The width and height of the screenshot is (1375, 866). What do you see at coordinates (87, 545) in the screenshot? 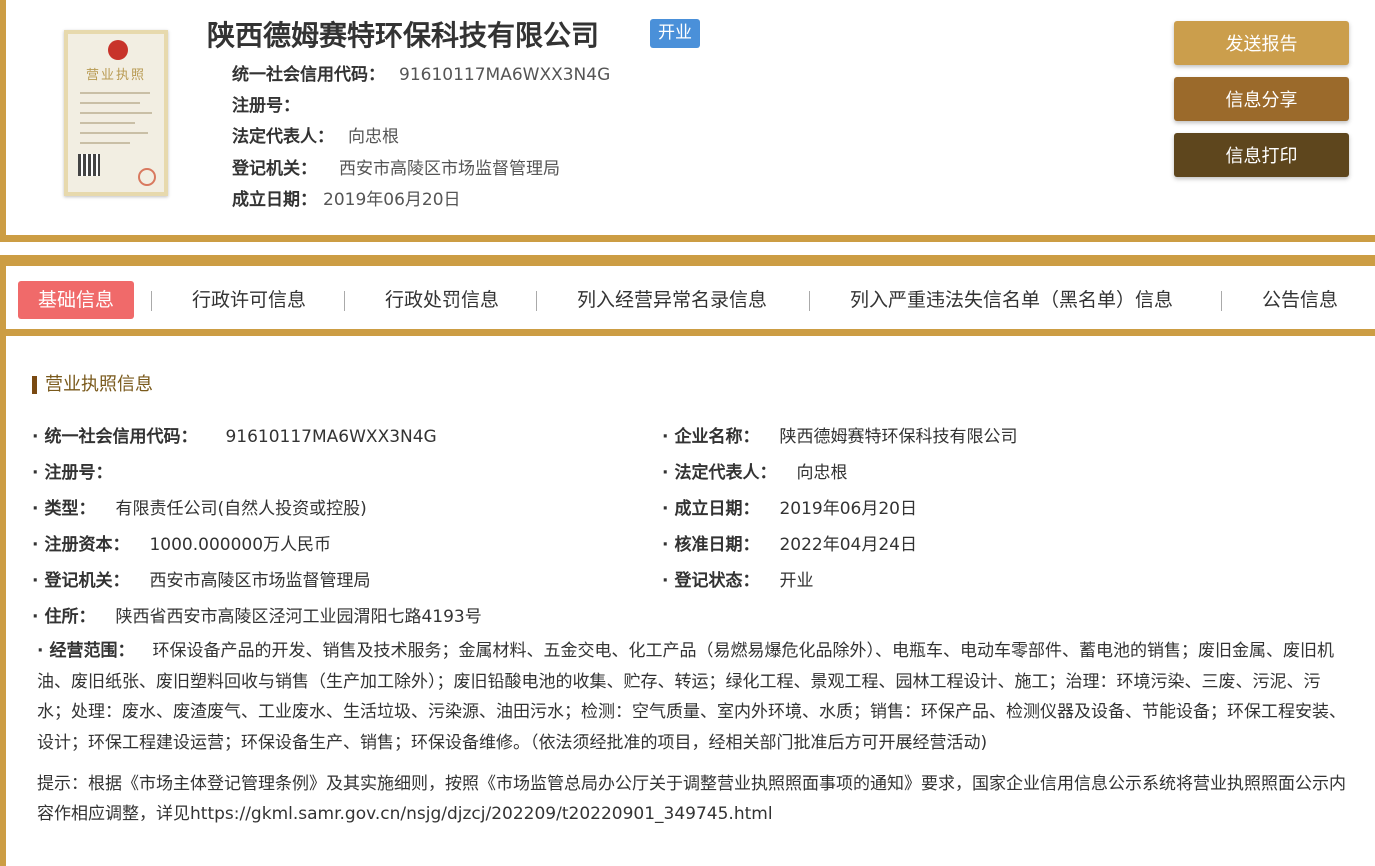
I see `field-label: 注册资本：` at bounding box center [87, 545].